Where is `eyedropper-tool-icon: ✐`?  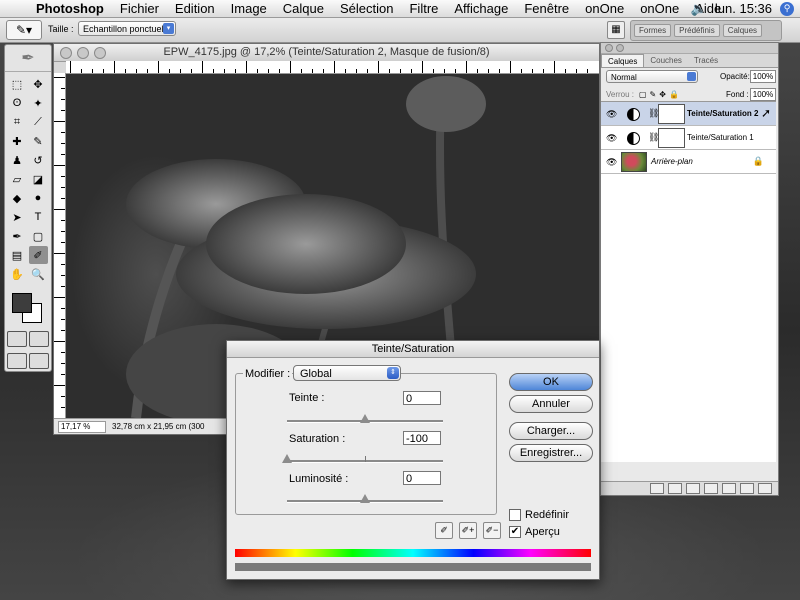
eyedropper-tool-icon: ✐ is located at coordinates (38, 255).